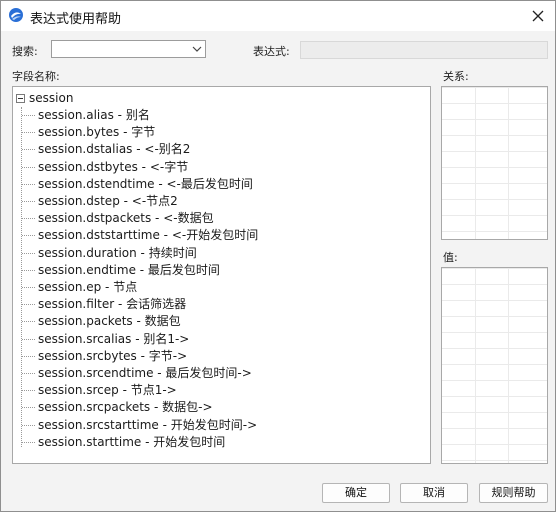 The height and width of the screenshot is (512, 556). Describe the element at coordinates (104, 167) in the screenshot. I see `tree-item: session.dstbytes - <-字节` at that location.